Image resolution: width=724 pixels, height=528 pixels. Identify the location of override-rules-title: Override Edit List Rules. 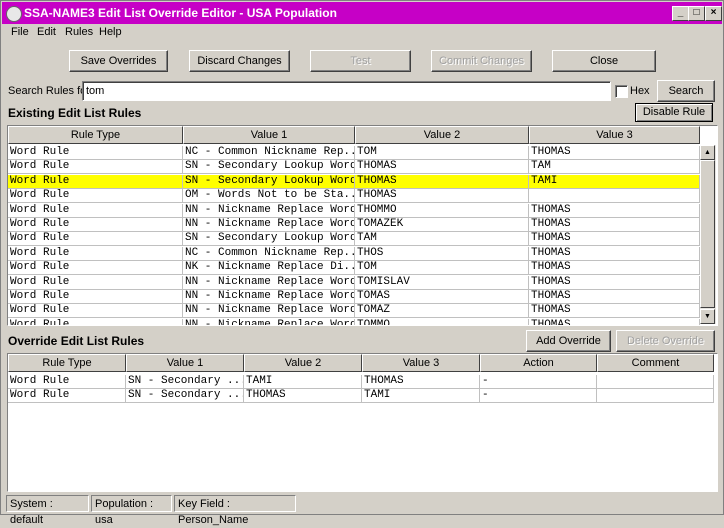
(76, 341).